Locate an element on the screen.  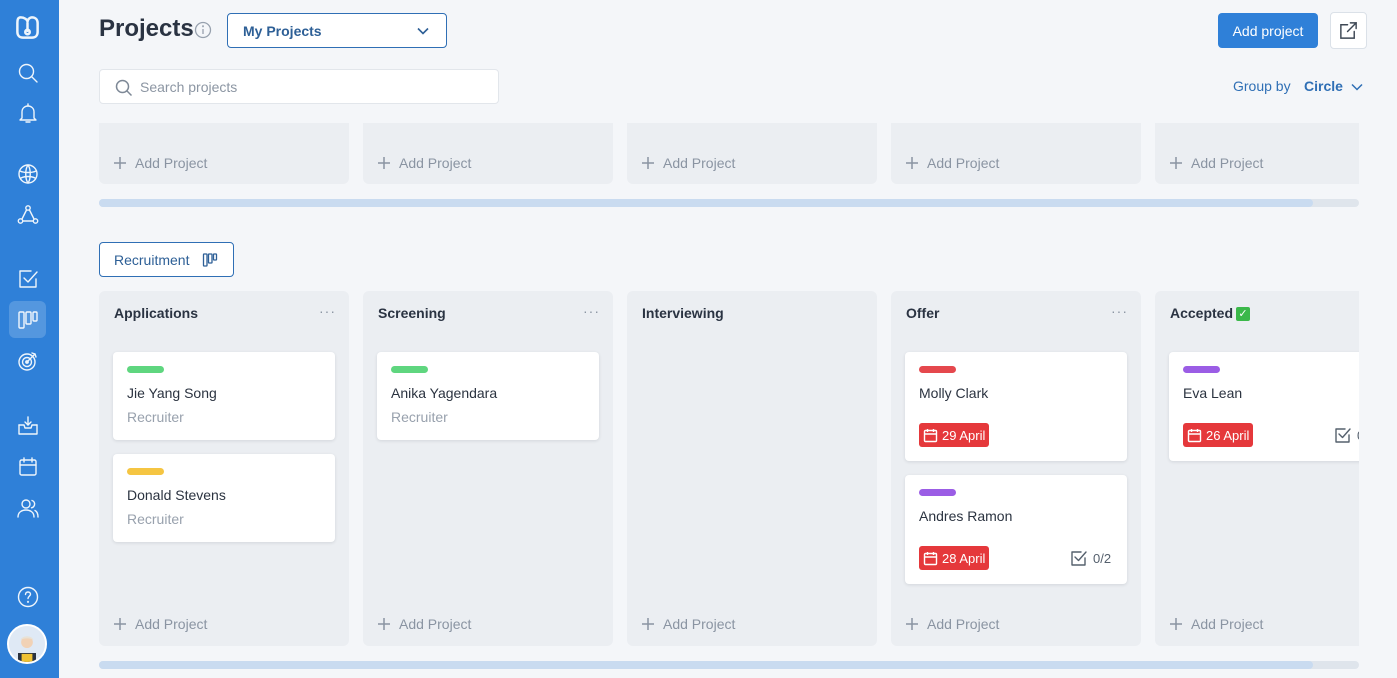
card-name: Eva Lean is located at coordinates (1213, 393).